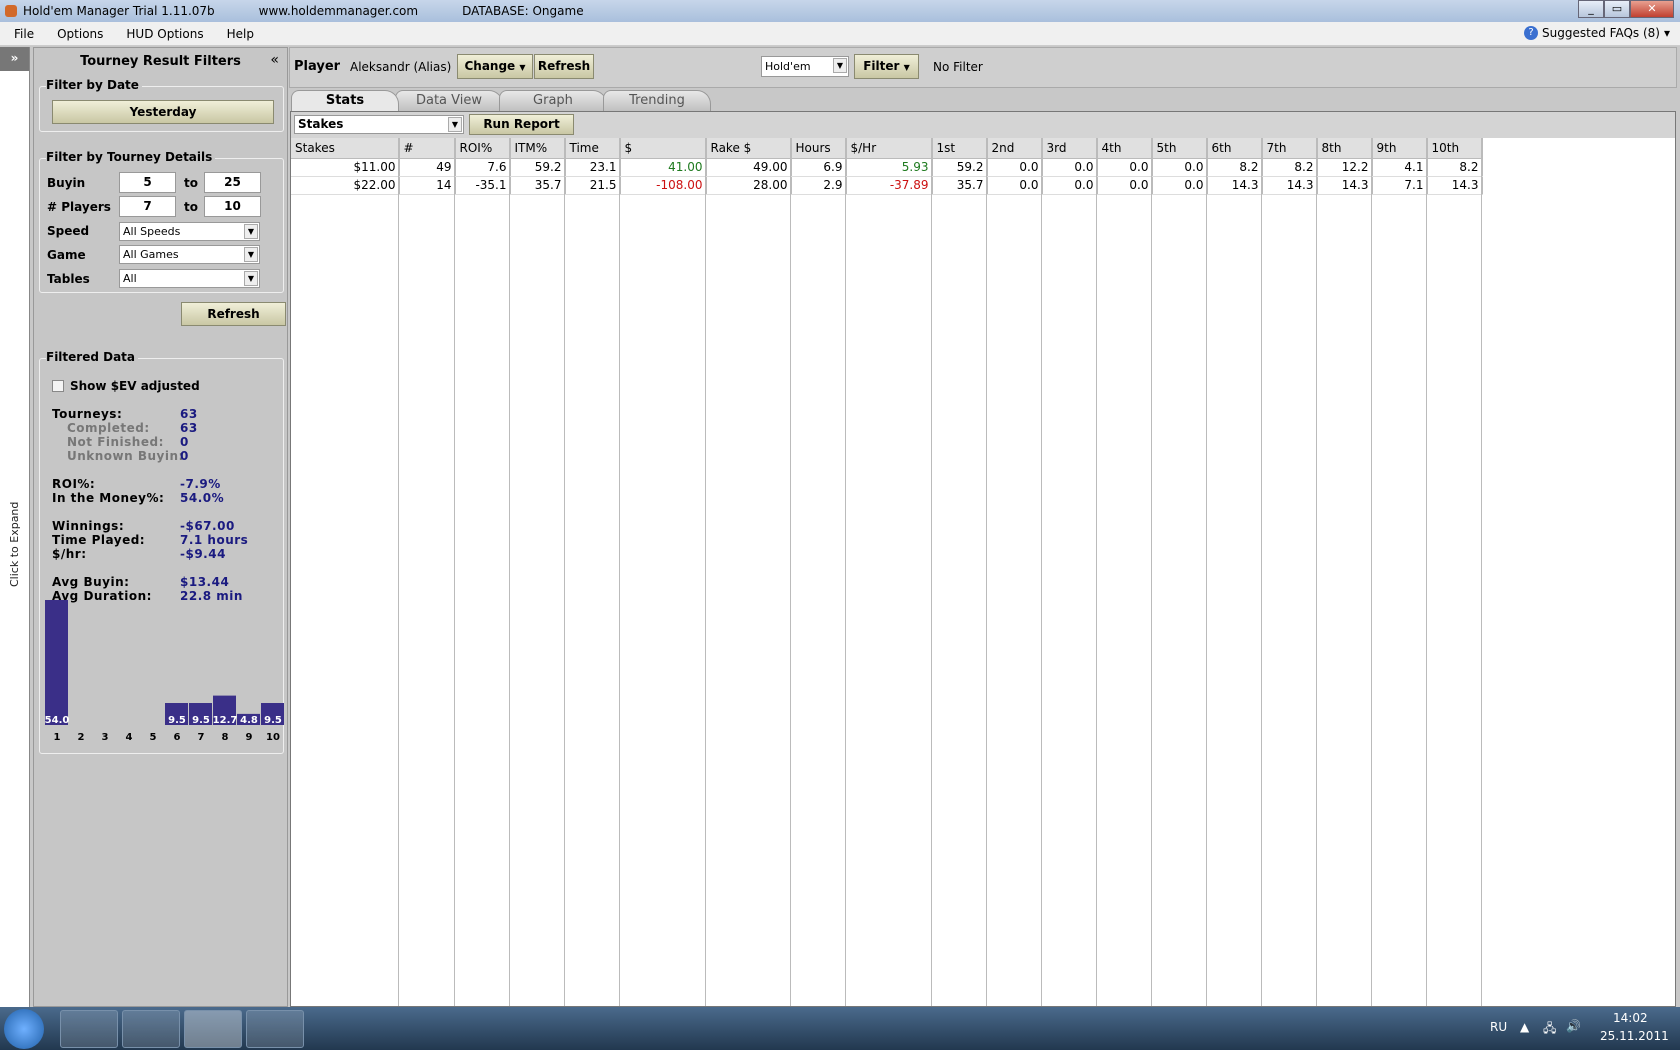  Describe the element at coordinates (189, 231) in the screenshot. I see `speed-select: All Speeds ▼` at that location.